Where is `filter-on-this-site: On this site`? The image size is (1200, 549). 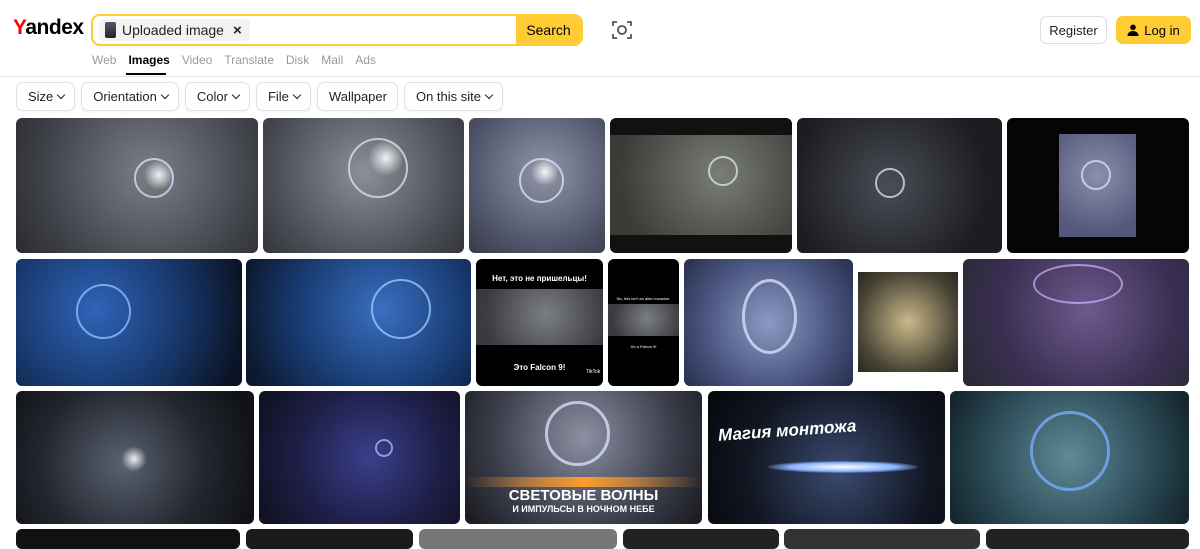 filter-on-this-site: On this site is located at coordinates (453, 96).